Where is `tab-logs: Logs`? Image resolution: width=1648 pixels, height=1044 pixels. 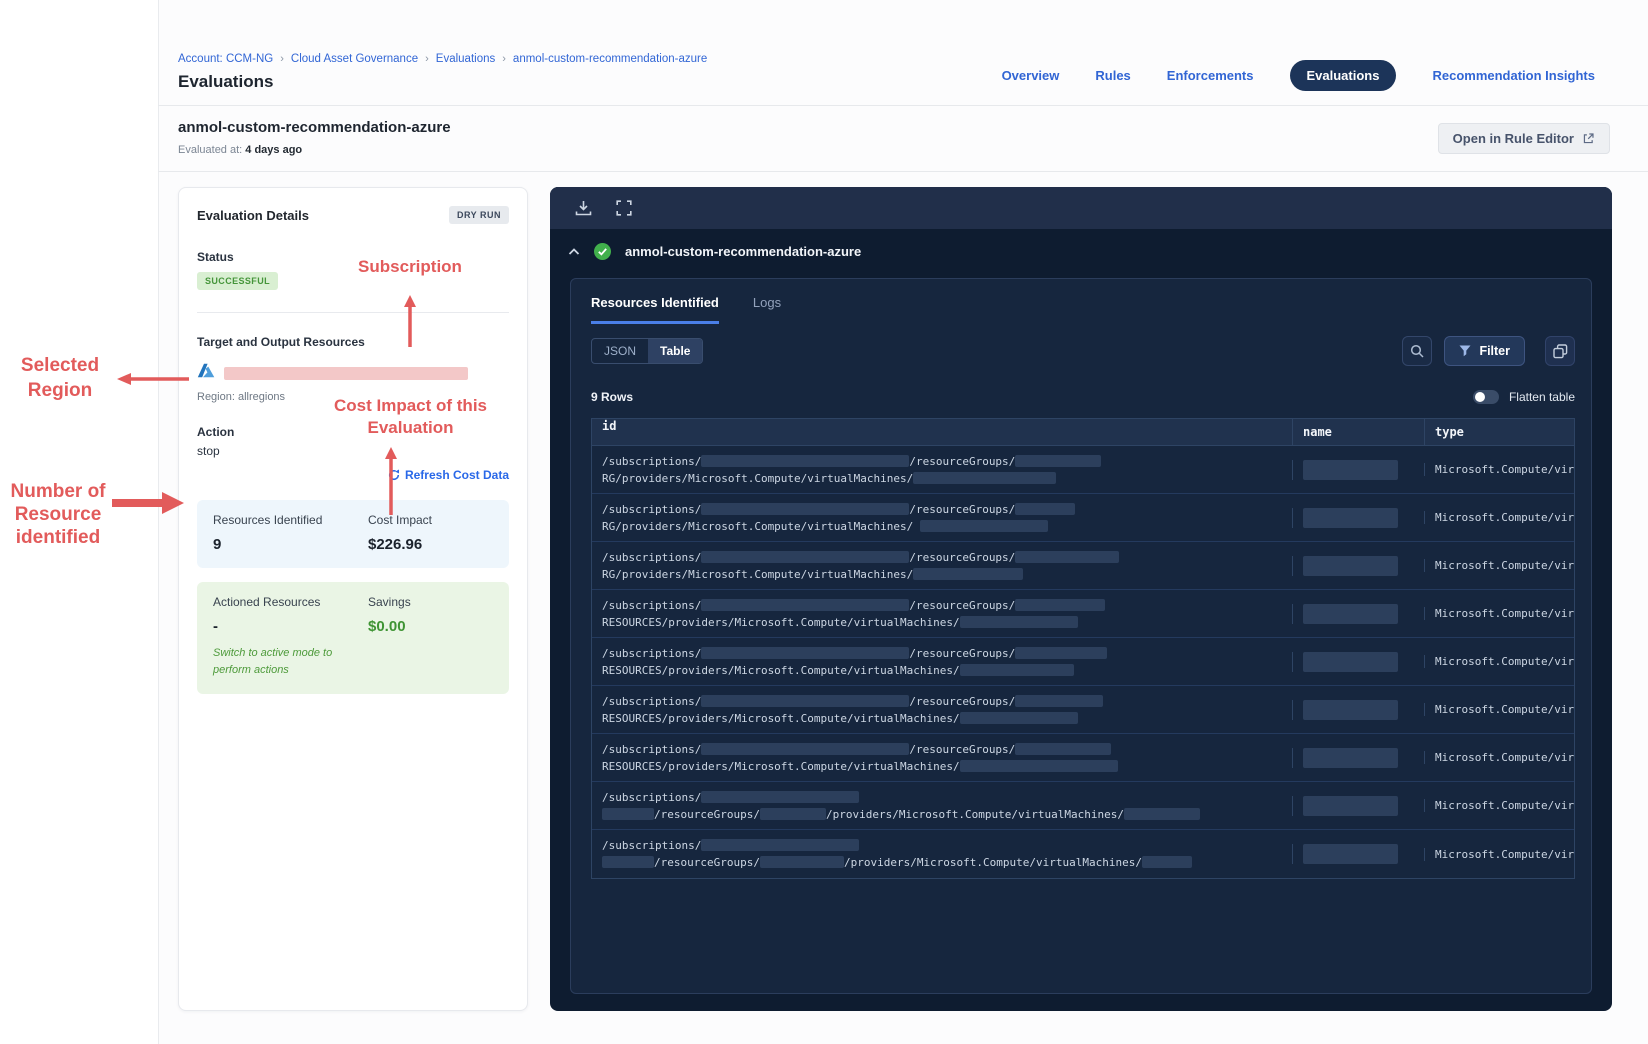
tab-logs: Logs is located at coordinates (767, 309).